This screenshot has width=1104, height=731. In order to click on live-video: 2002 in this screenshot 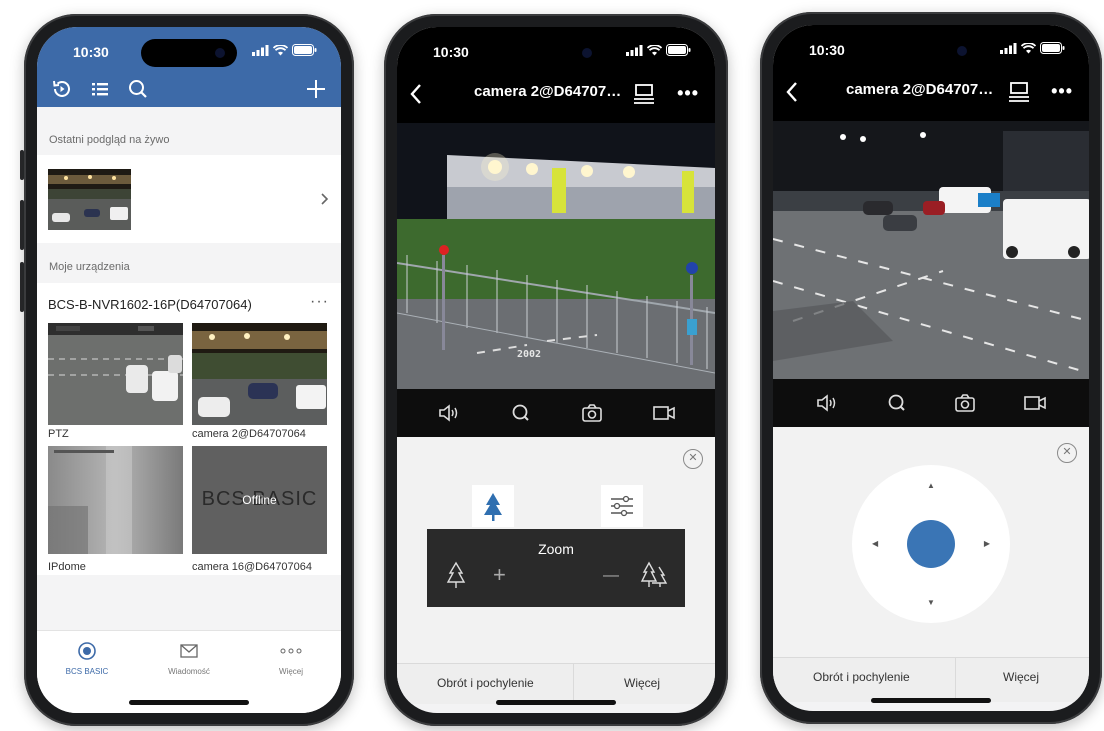, I will do `click(556, 256)`.